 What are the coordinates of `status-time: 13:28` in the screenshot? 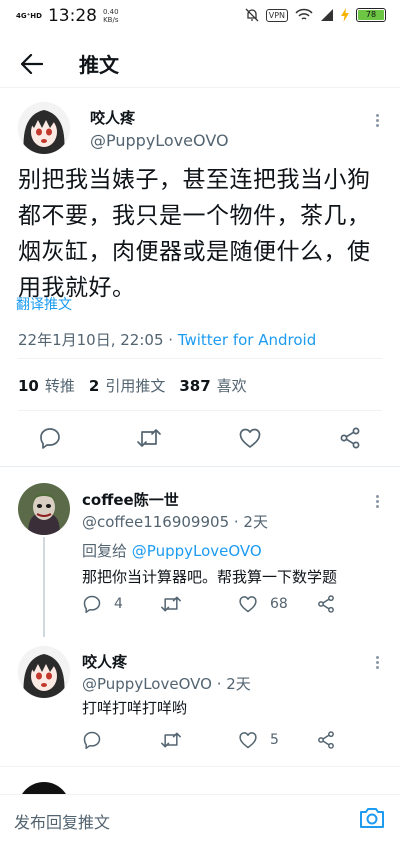 It's located at (72, 16).